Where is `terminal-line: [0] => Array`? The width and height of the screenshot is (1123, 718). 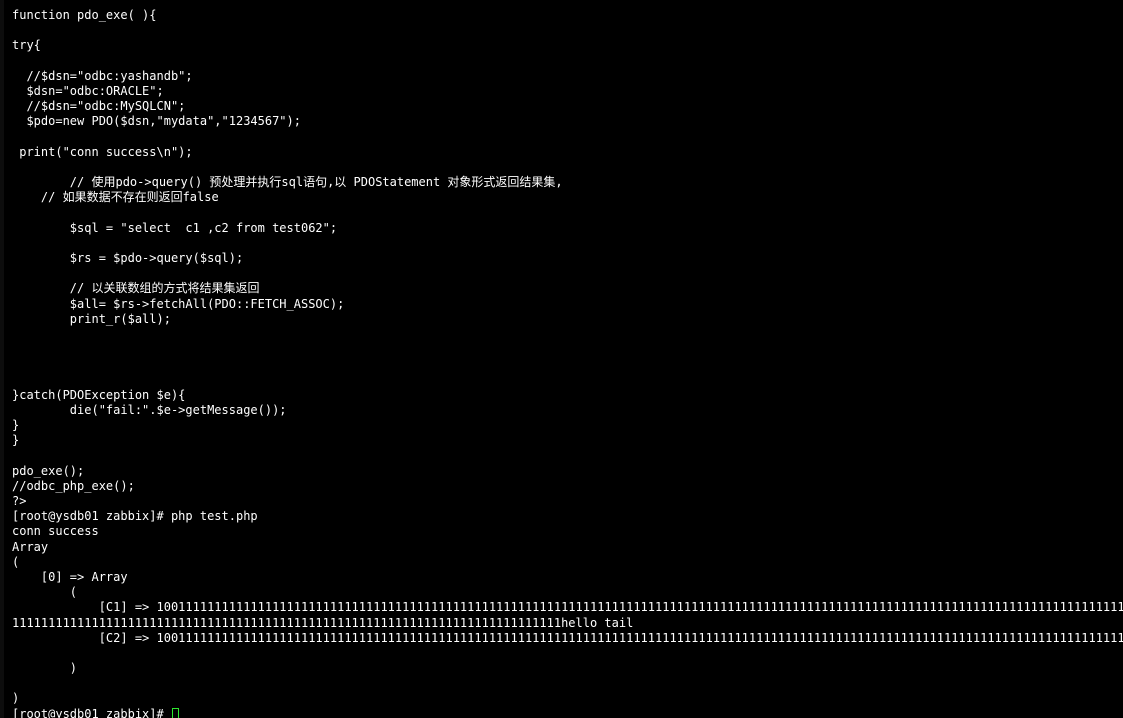
terminal-line: [0] => Array is located at coordinates (70, 576).